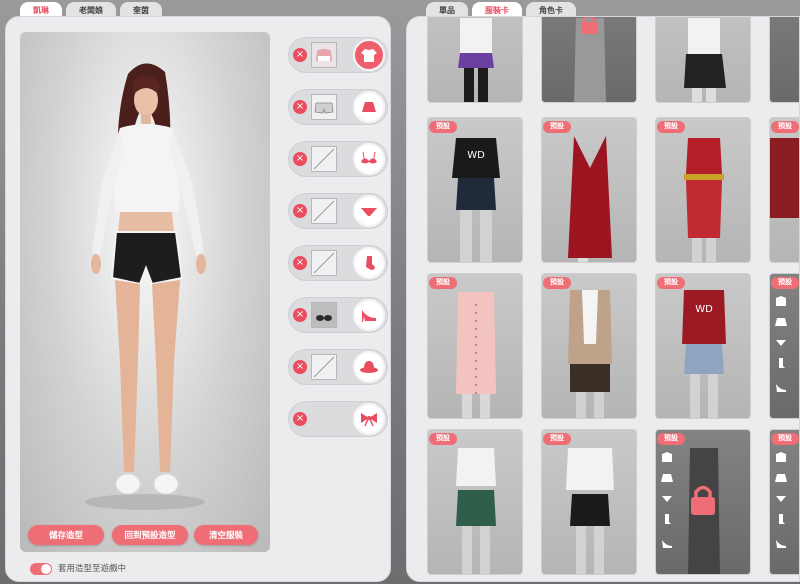 The width and height of the screenshot is (800, 584). I want to click on slot-hat: ×, so click(338, 367).